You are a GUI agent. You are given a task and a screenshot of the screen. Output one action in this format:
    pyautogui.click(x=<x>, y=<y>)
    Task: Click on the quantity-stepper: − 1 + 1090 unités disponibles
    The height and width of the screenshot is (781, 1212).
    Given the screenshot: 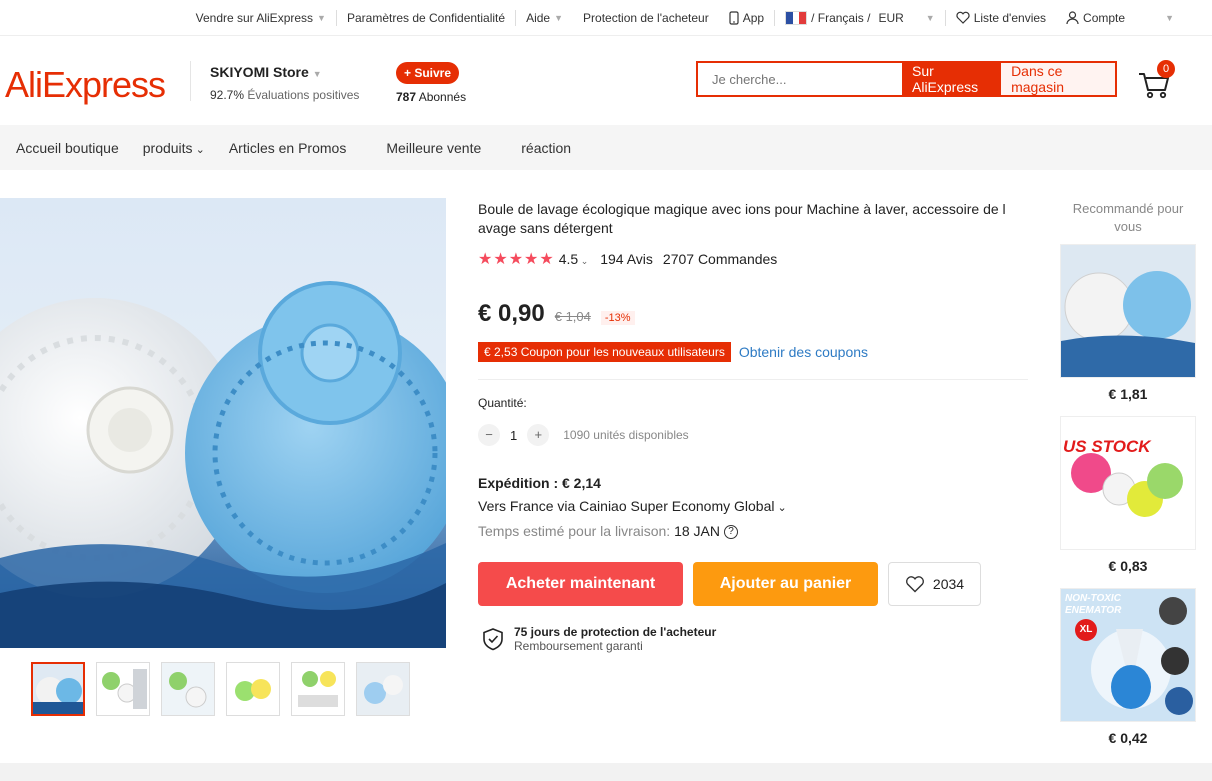 What is the action you would take?
    pyautogui.click(x=583, y=435)
    